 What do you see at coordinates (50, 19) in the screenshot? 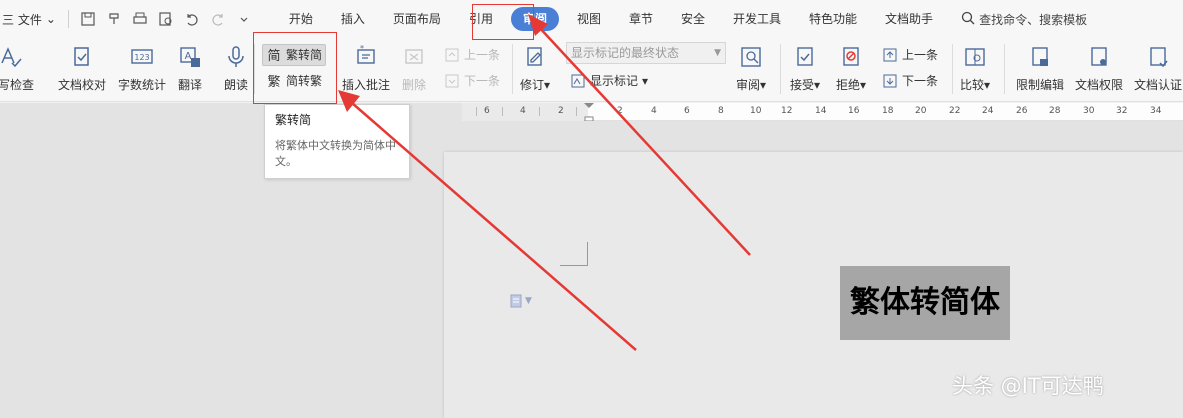
I see `chevron-down-icon: ⌄` at bounding box center [50, 19].